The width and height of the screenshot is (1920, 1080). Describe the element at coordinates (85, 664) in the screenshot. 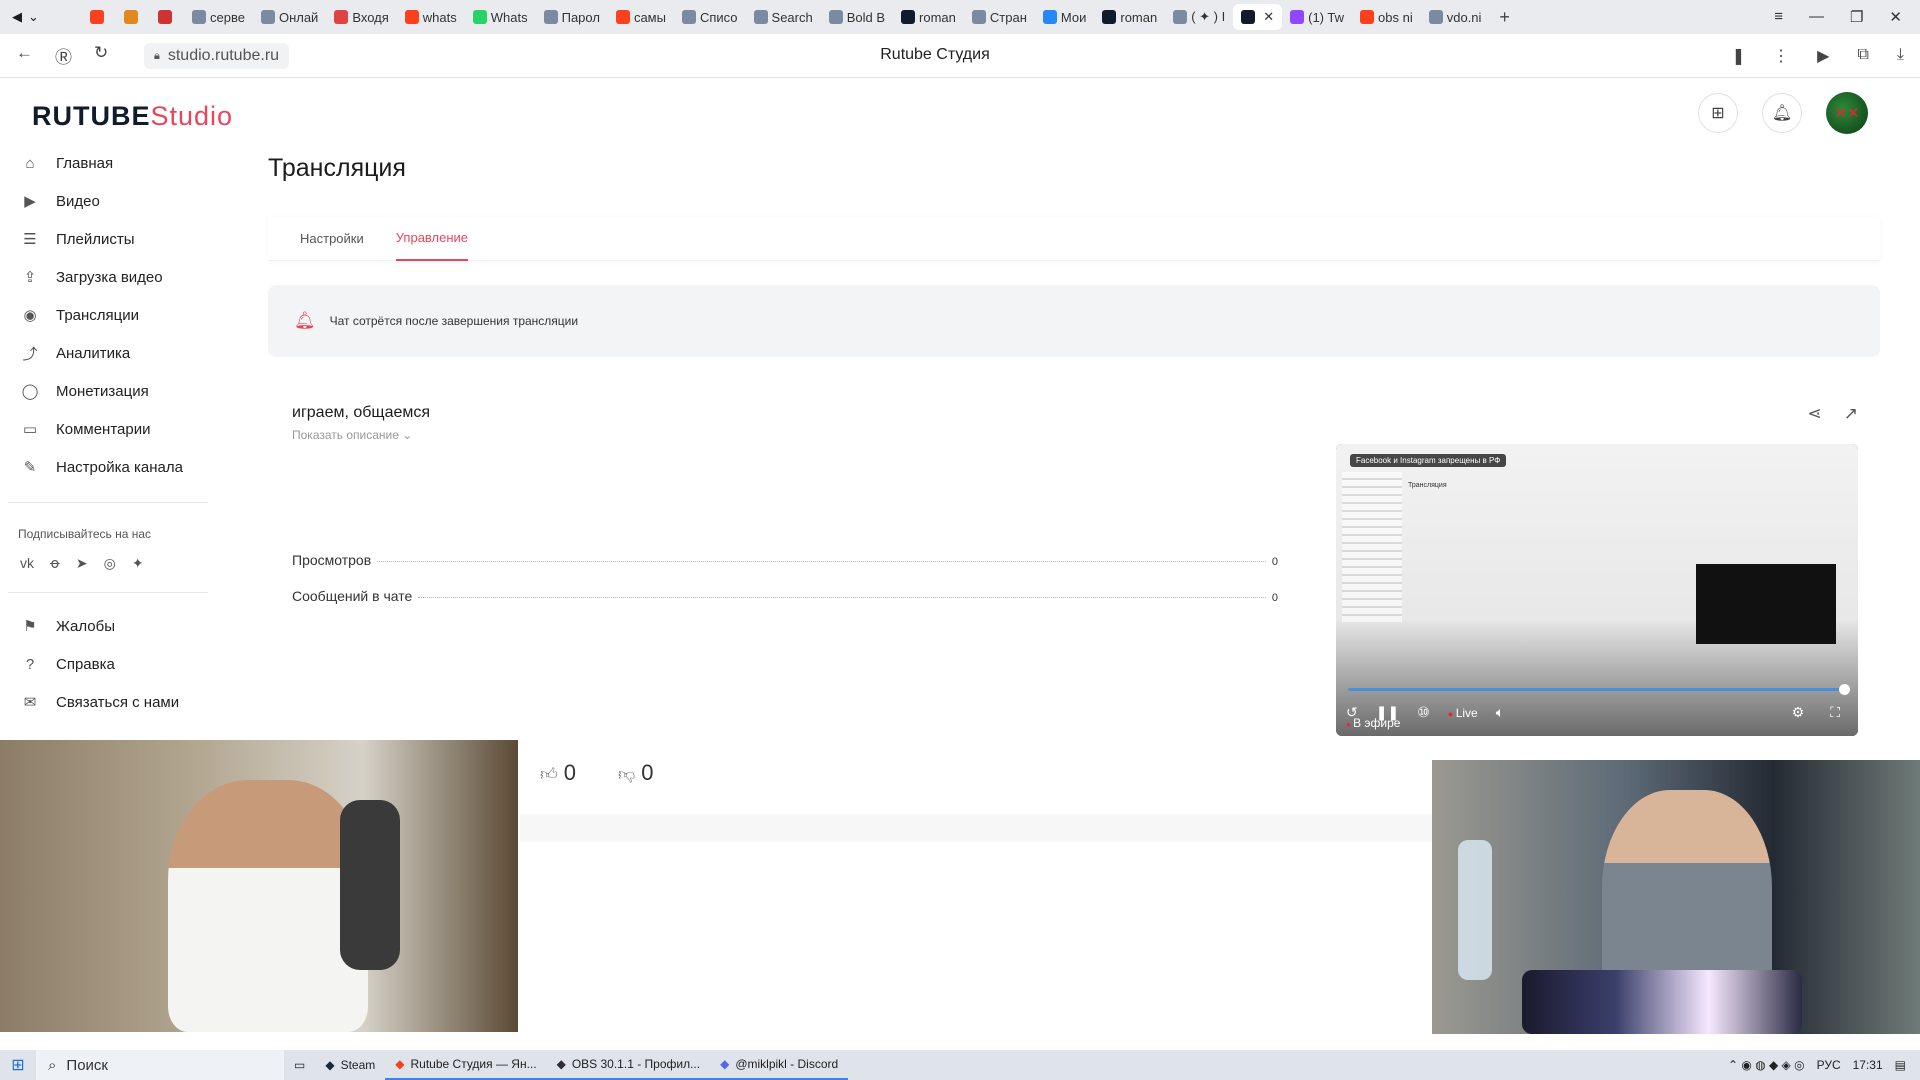

I see `sidebar-item-label: Справка` at that location.